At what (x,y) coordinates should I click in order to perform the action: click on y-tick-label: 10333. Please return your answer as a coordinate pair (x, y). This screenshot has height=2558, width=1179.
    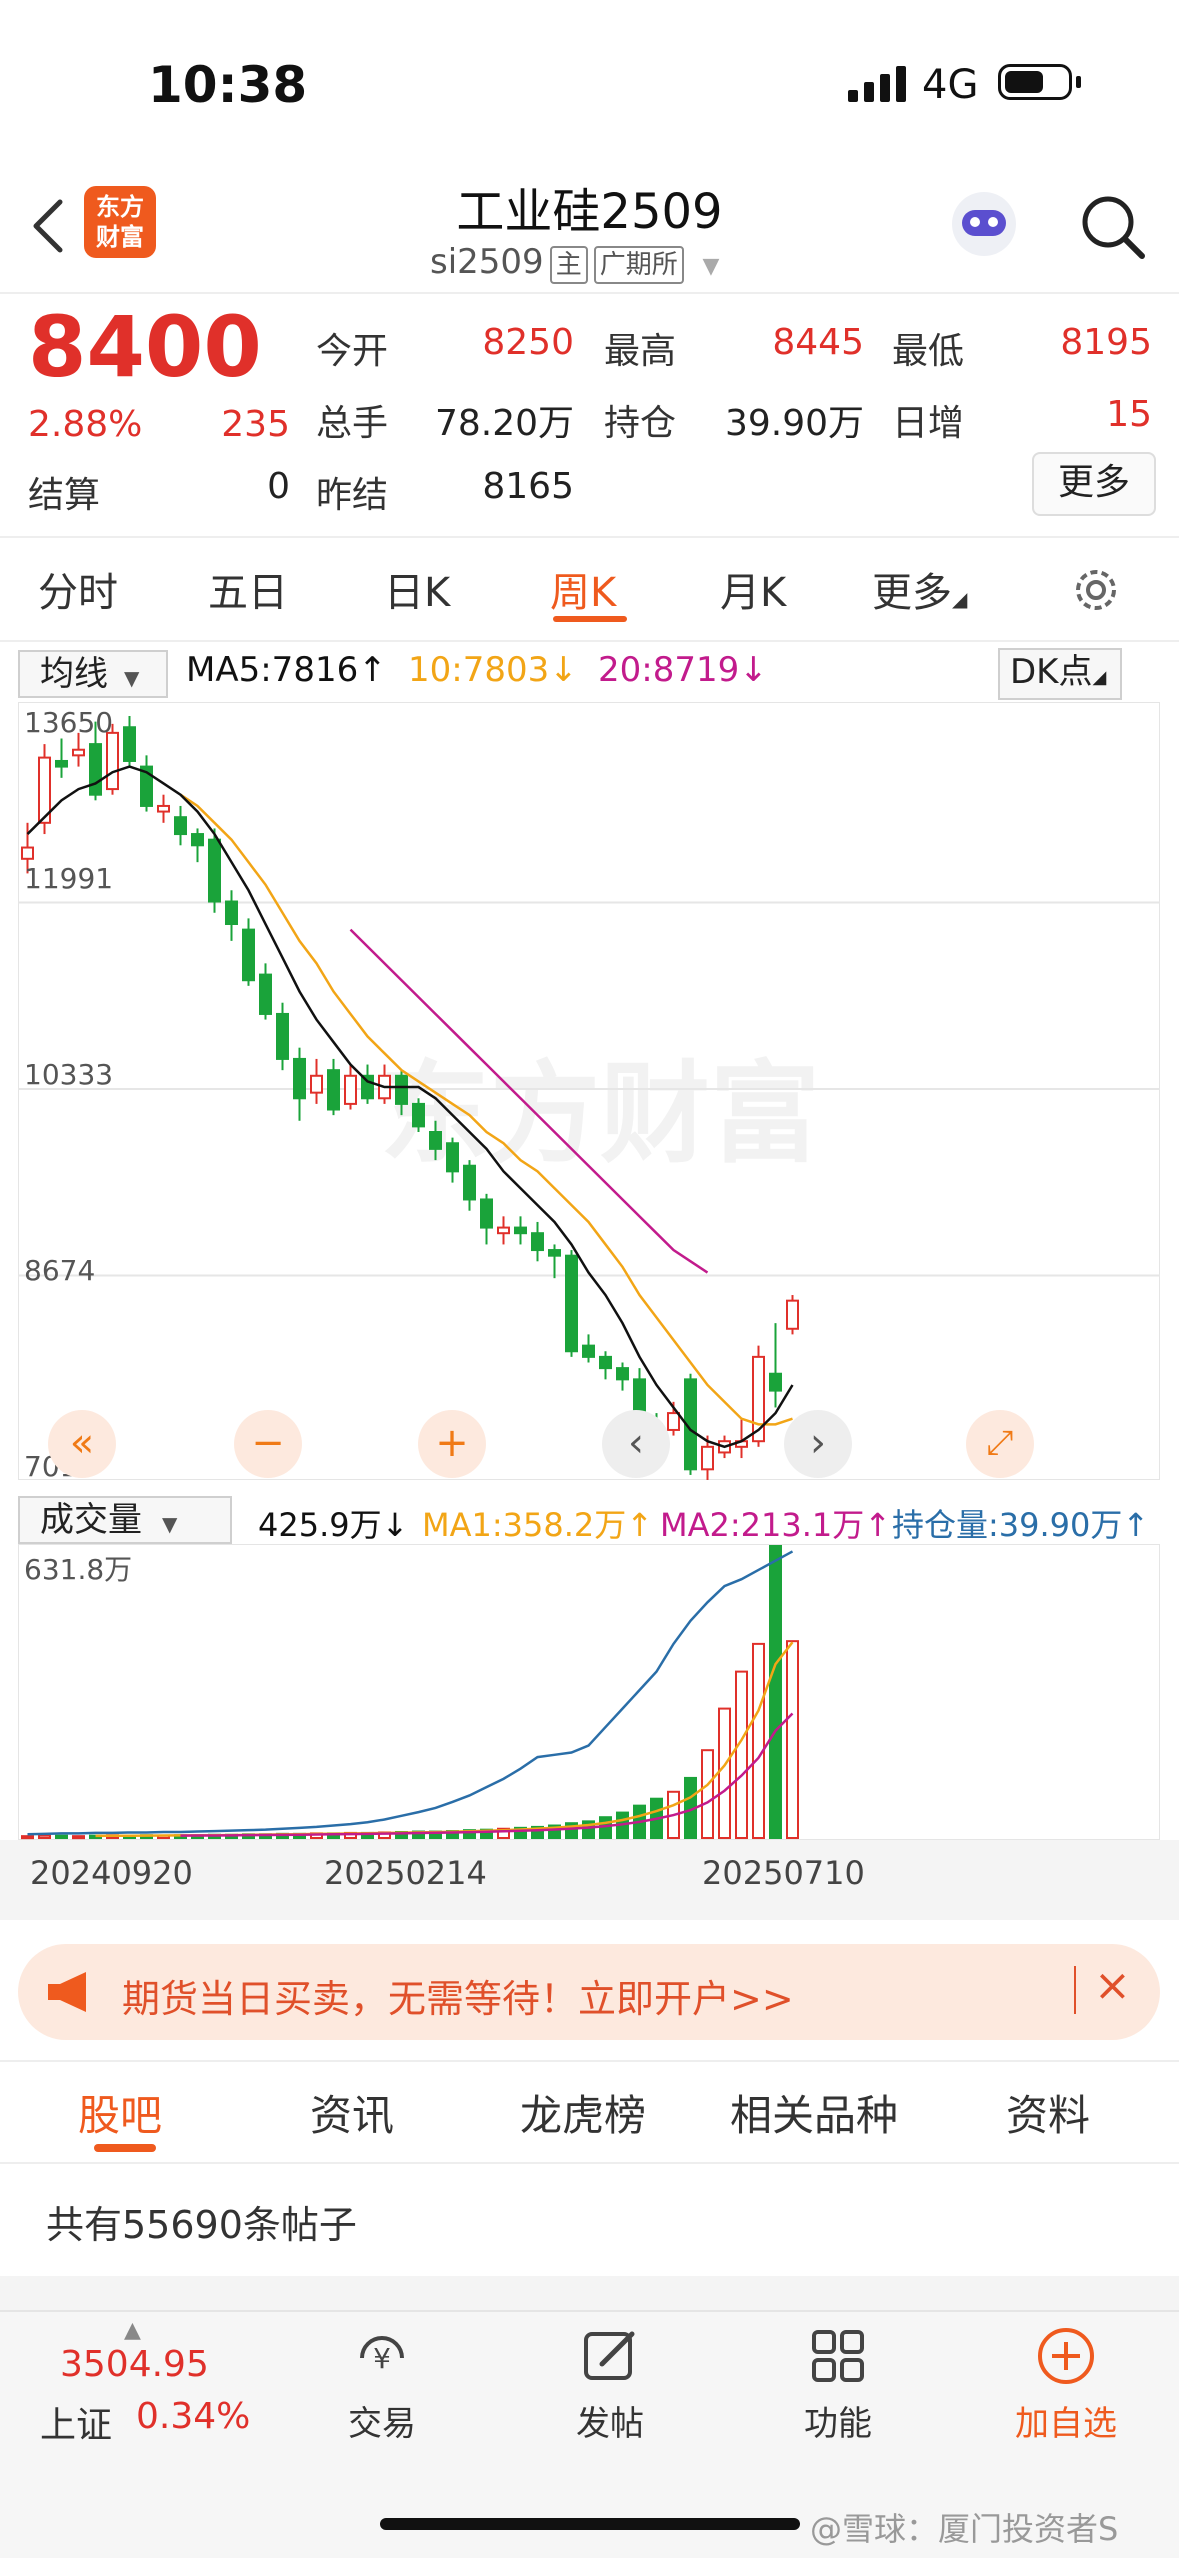
    Looking at the image, I should click on (69, 1074).